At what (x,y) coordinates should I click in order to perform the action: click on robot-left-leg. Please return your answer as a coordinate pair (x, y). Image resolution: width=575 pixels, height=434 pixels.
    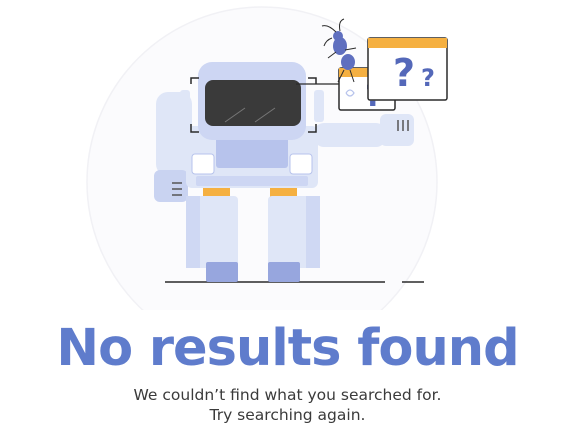
    Looking at the image, I should click on (212, 233).